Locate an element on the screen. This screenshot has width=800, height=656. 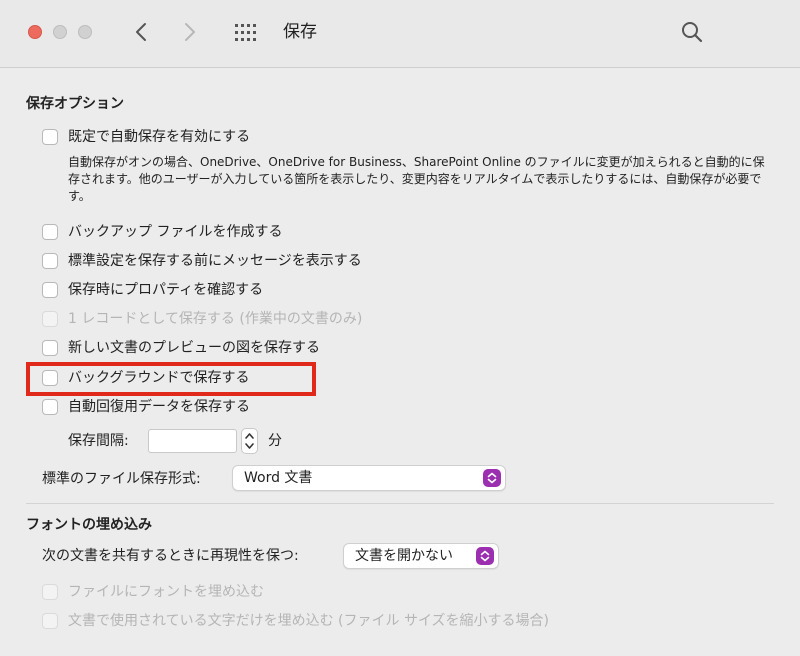
minimize-window-button is located at coordinates (60, 32).